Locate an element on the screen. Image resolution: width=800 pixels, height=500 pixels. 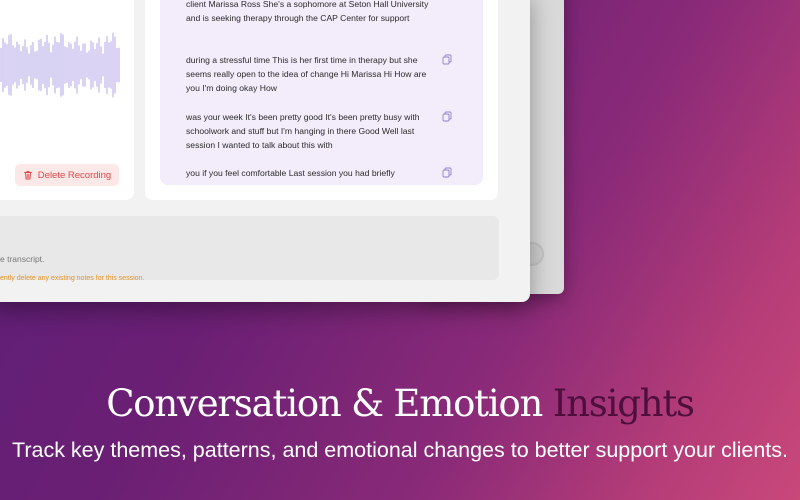
notes-info-text: e transcript. is located at coordinates (22, 259).